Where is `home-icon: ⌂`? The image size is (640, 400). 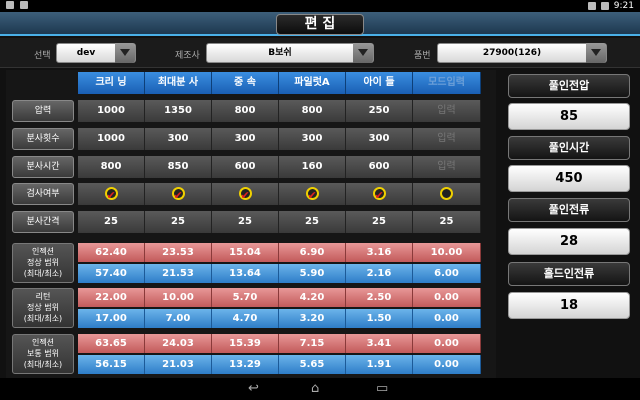 home-icon: ⌂ is located at coordinates (315, 389).